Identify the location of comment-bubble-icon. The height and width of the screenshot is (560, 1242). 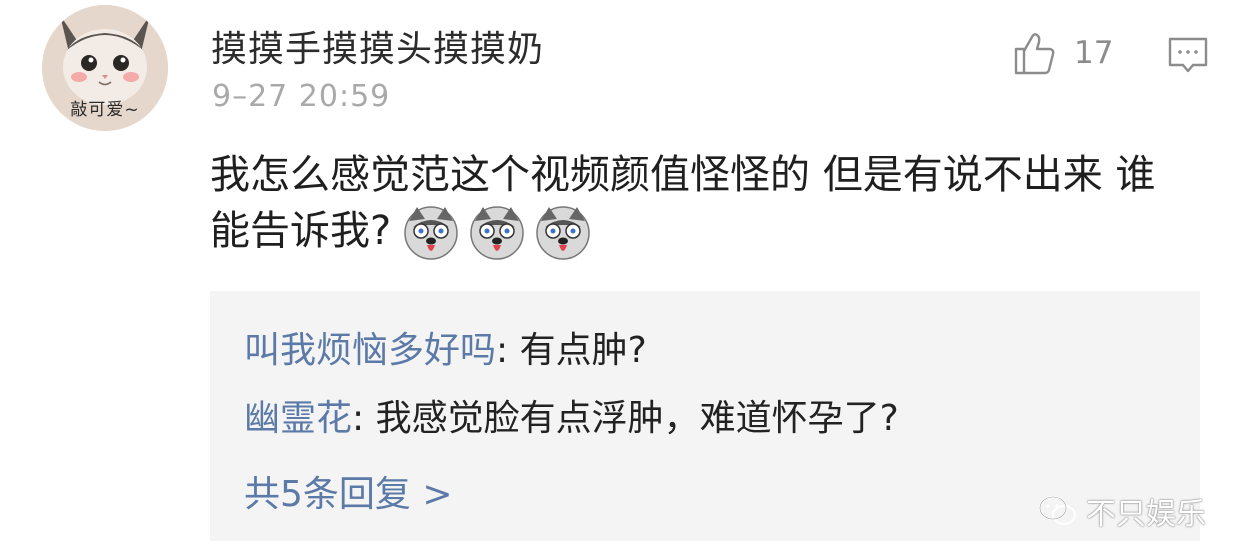
(1188, 55).